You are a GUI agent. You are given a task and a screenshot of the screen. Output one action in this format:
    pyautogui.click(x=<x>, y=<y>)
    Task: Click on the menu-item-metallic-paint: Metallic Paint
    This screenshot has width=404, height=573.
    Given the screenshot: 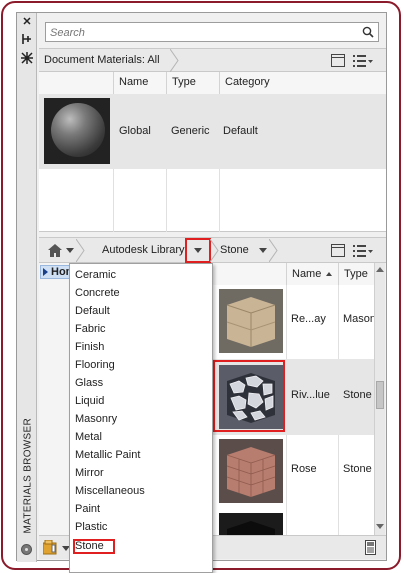 What is the action you would take?
    pyautogui.click(x=107, y=455)
    